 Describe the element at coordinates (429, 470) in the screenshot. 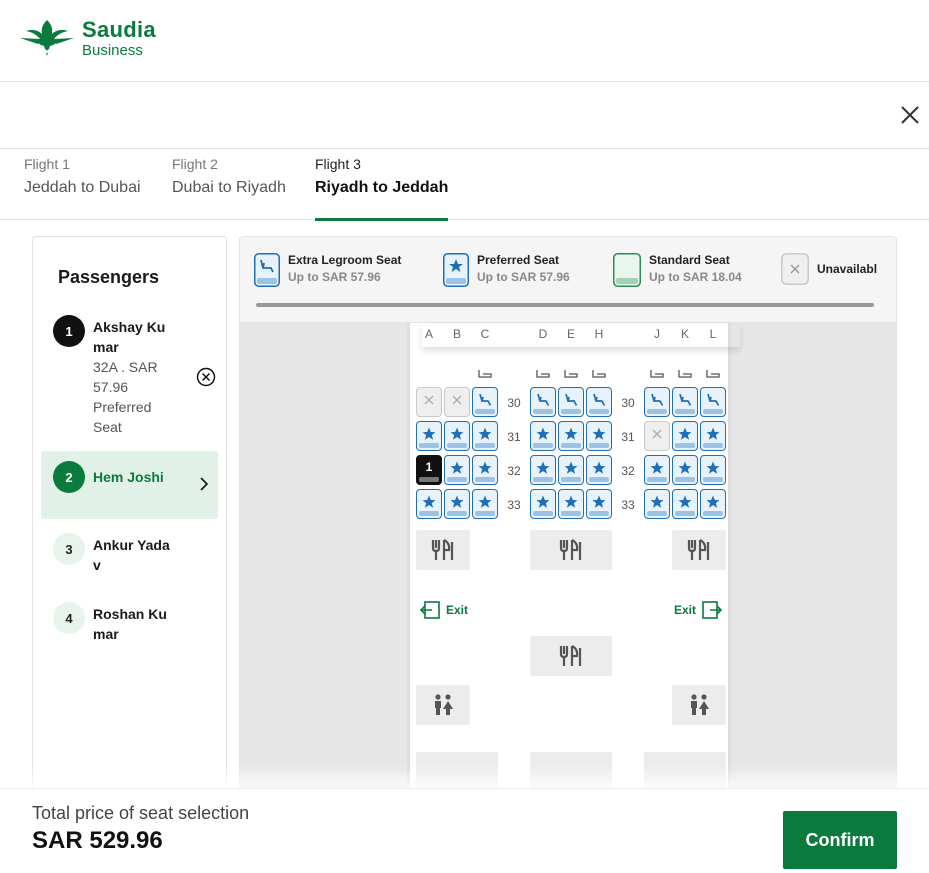

I see `seat-32a: 1` at that location.